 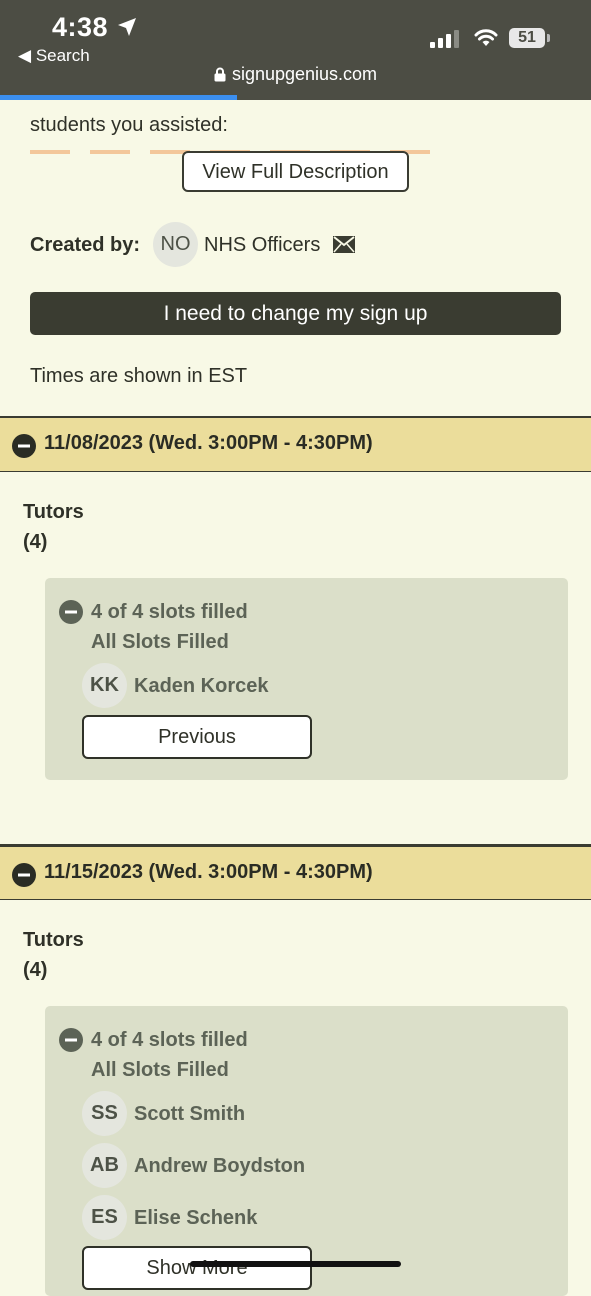 I want to click on date-header-2: 11/15/2023 (Wed. 3:00PM - 4:30PM), so click(x=295, y=872).